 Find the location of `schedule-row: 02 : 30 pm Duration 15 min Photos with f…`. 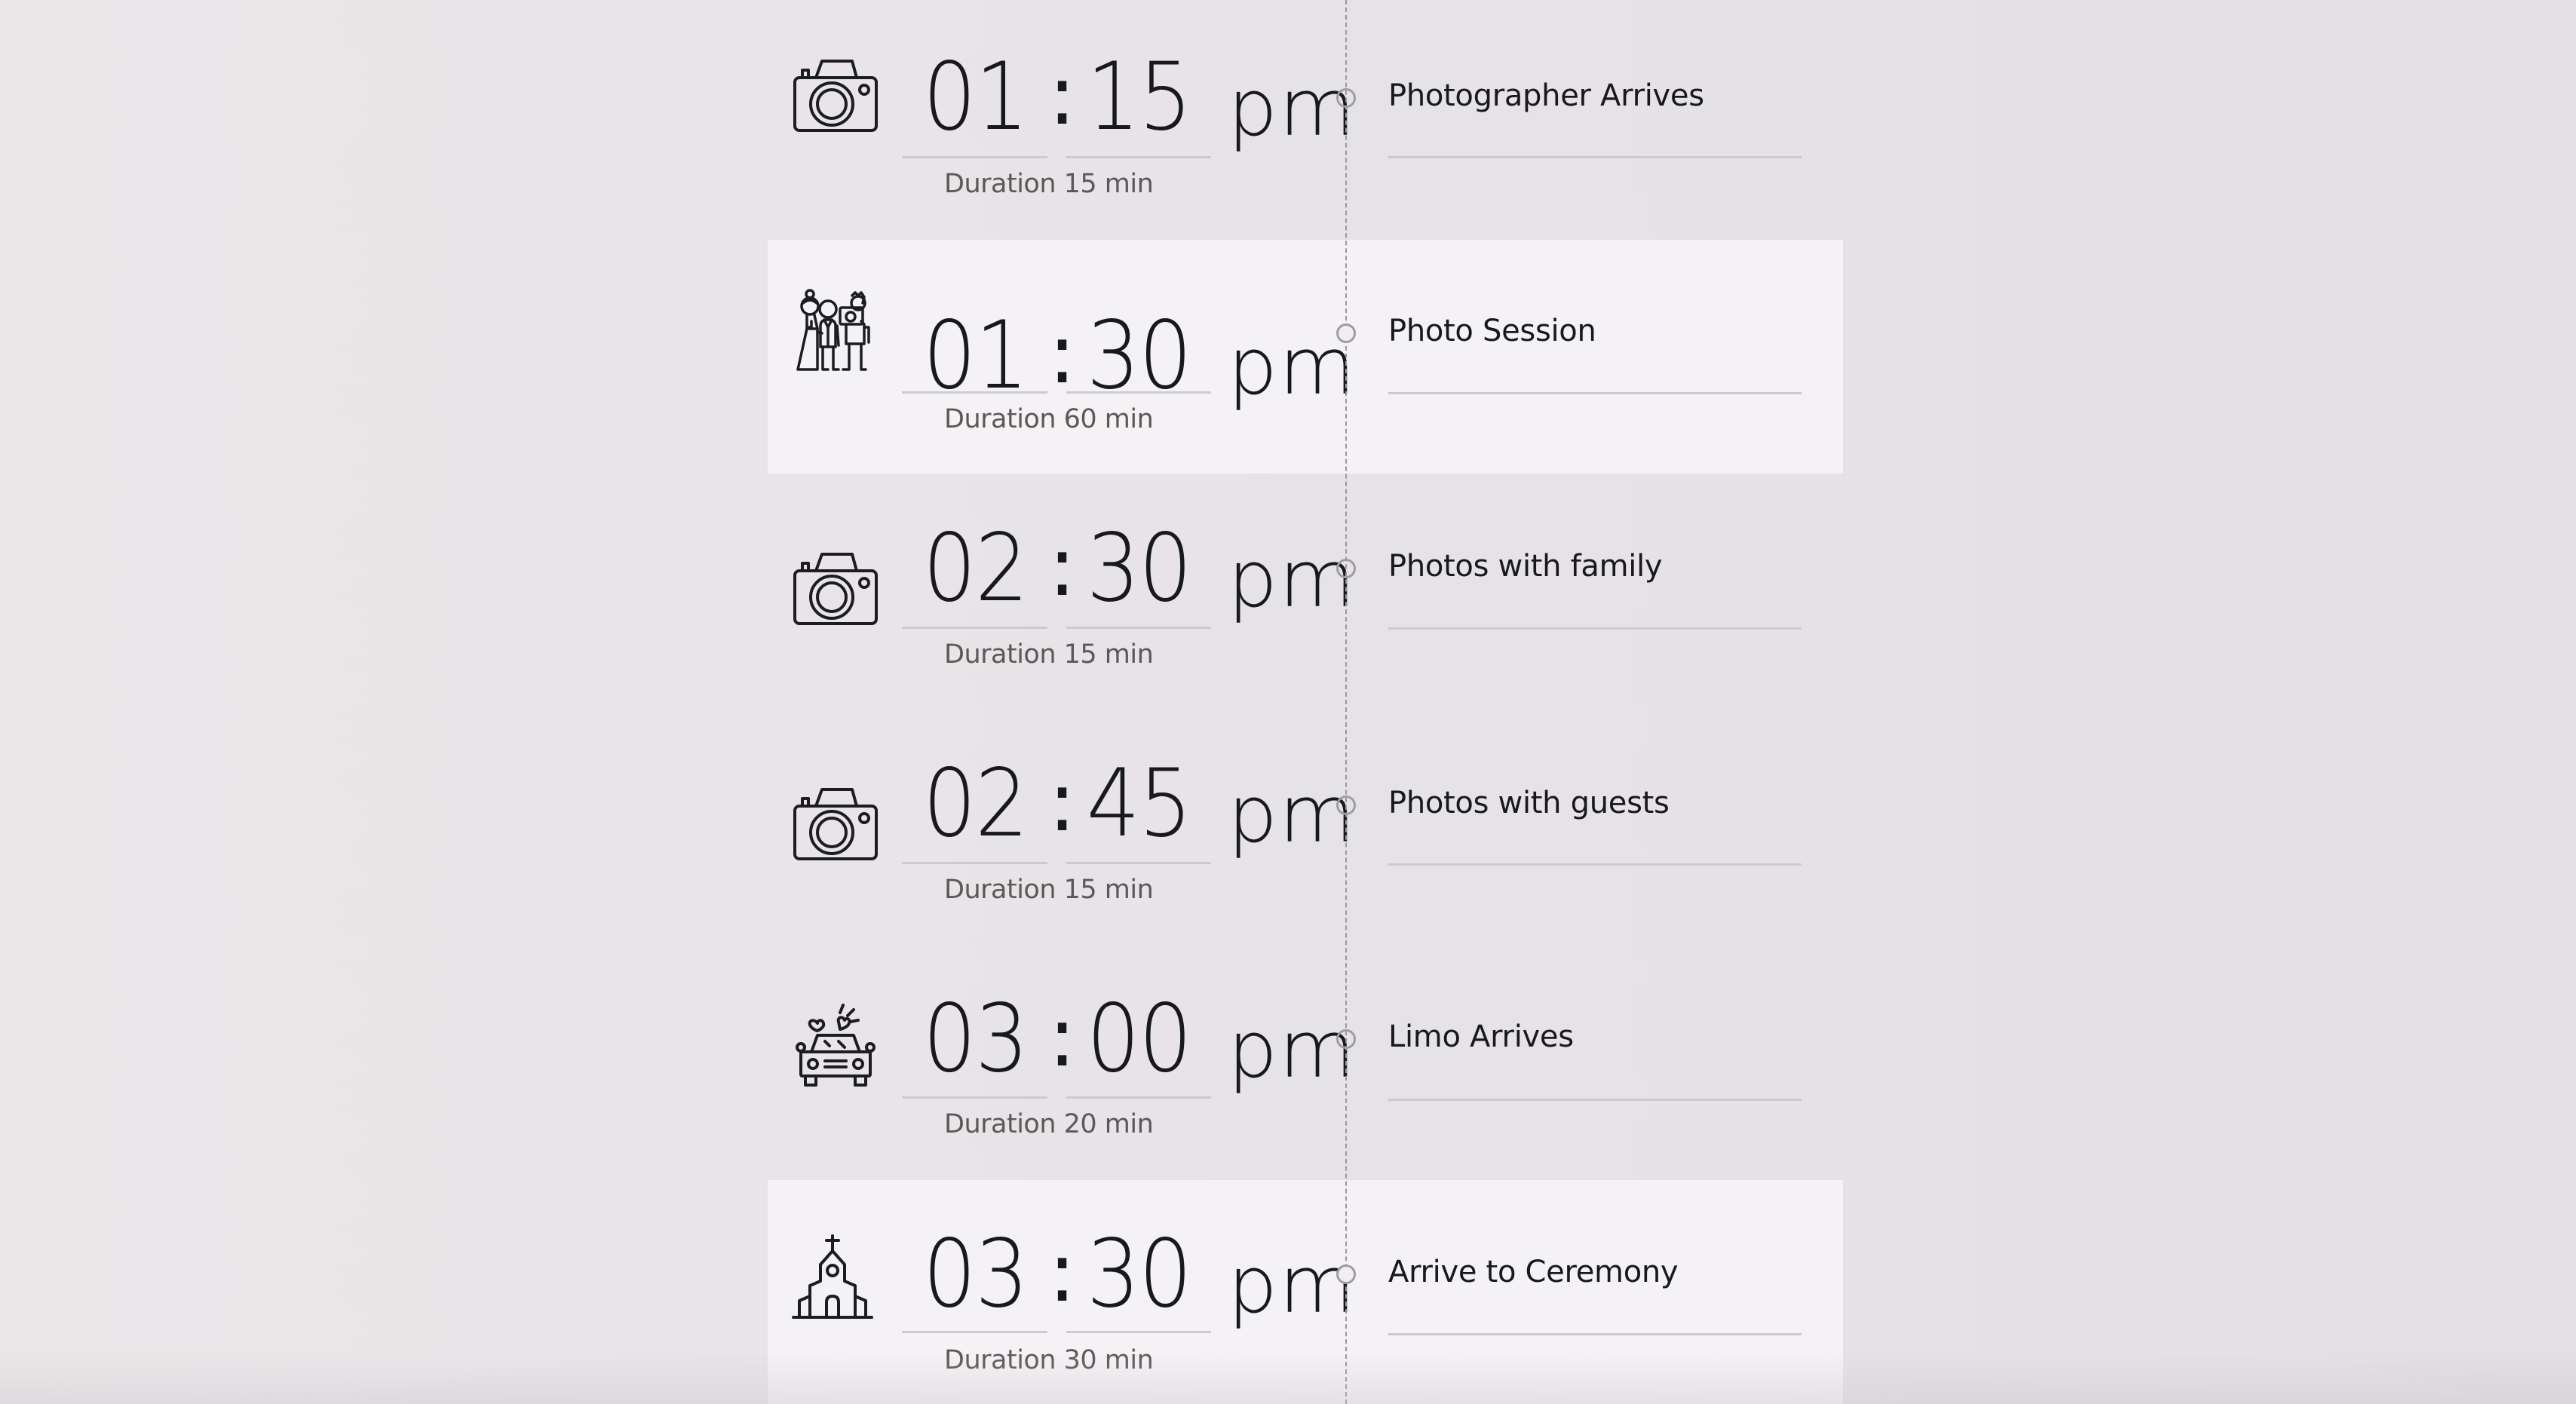

schedule-row: 02 : 30 pm Duration 15 min Photos with f… is located at coordinates (1305, 592).